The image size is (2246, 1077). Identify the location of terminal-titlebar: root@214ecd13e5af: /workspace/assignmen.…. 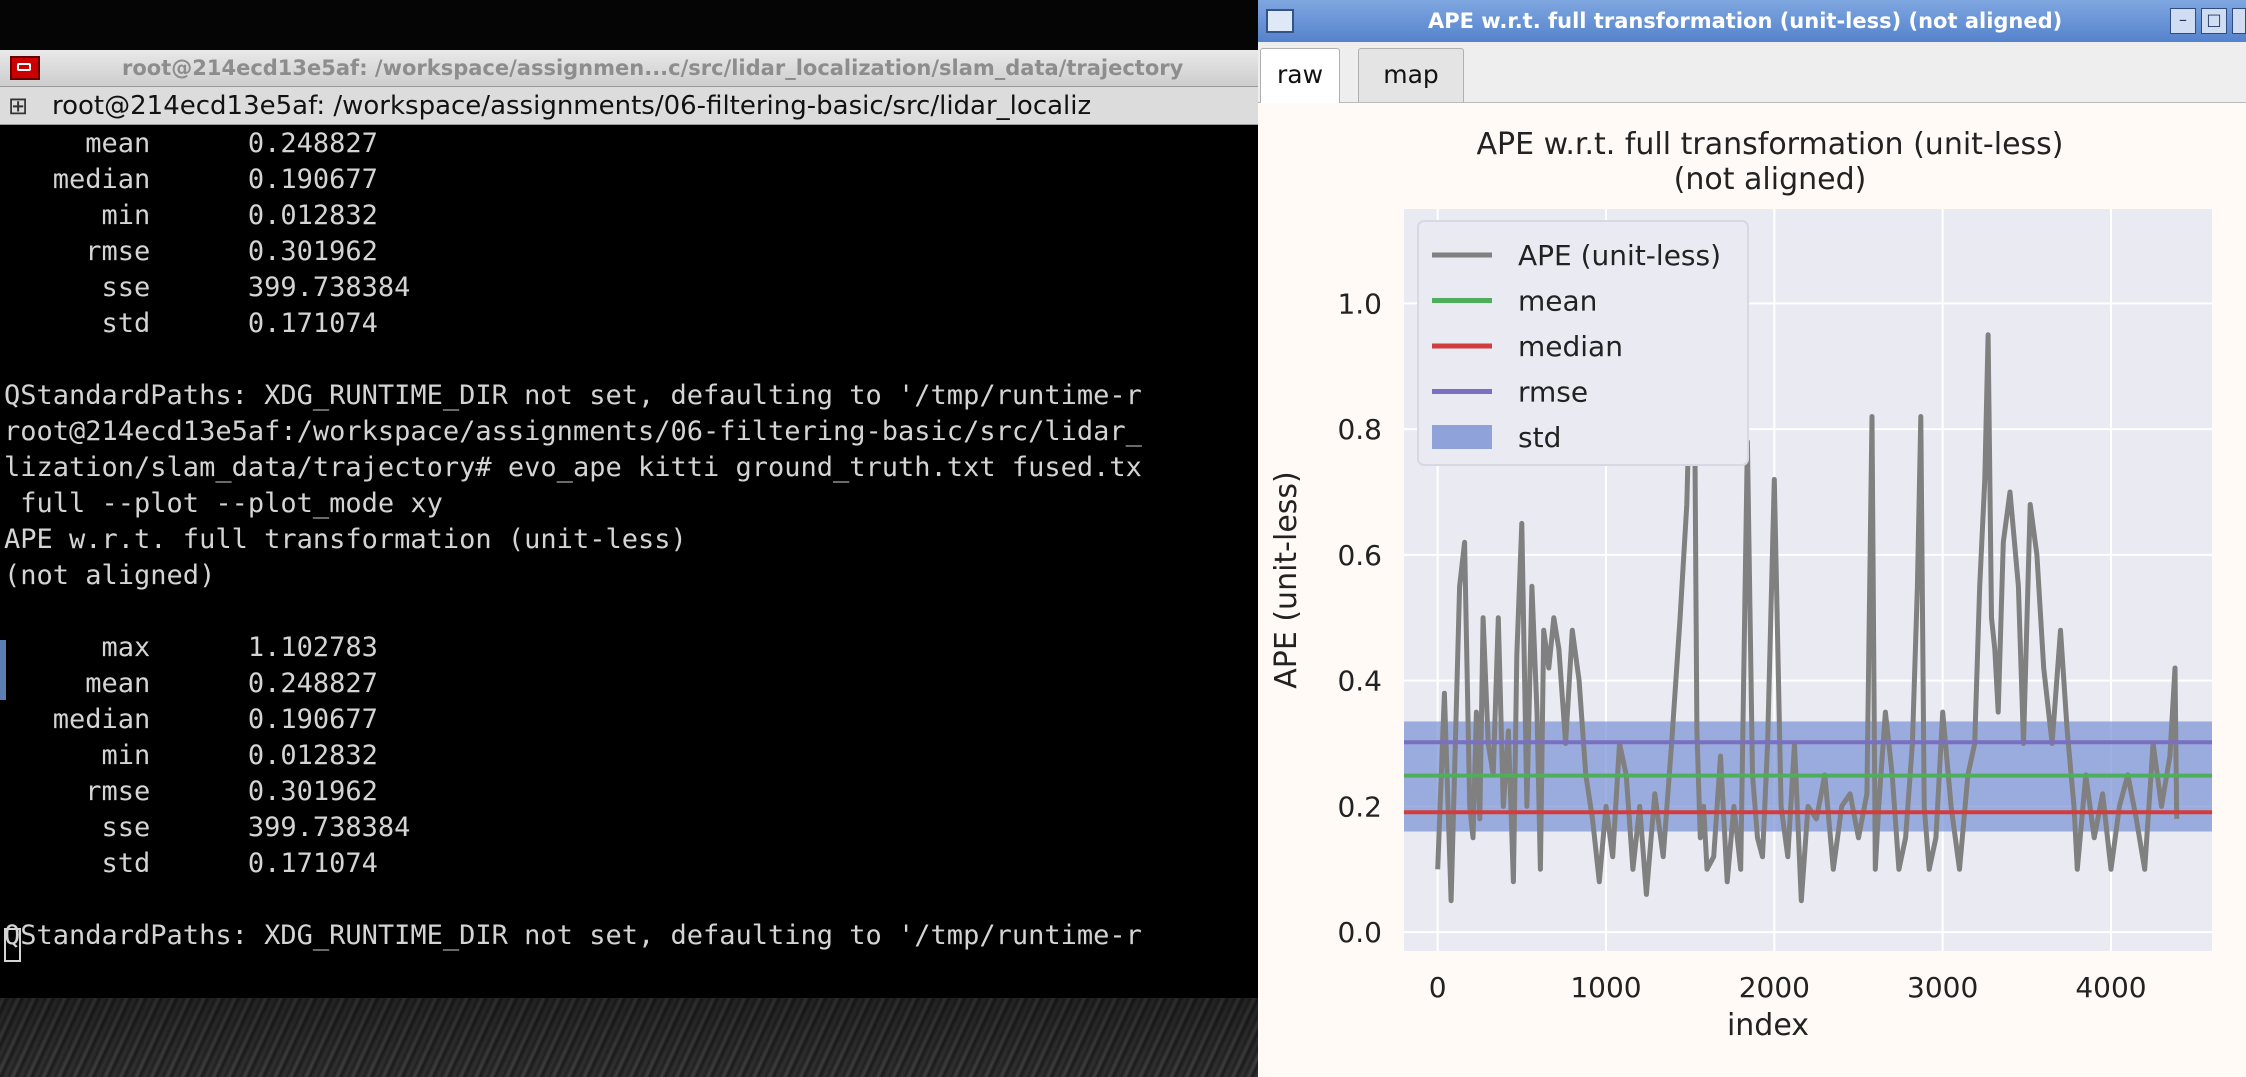
(629, 68).